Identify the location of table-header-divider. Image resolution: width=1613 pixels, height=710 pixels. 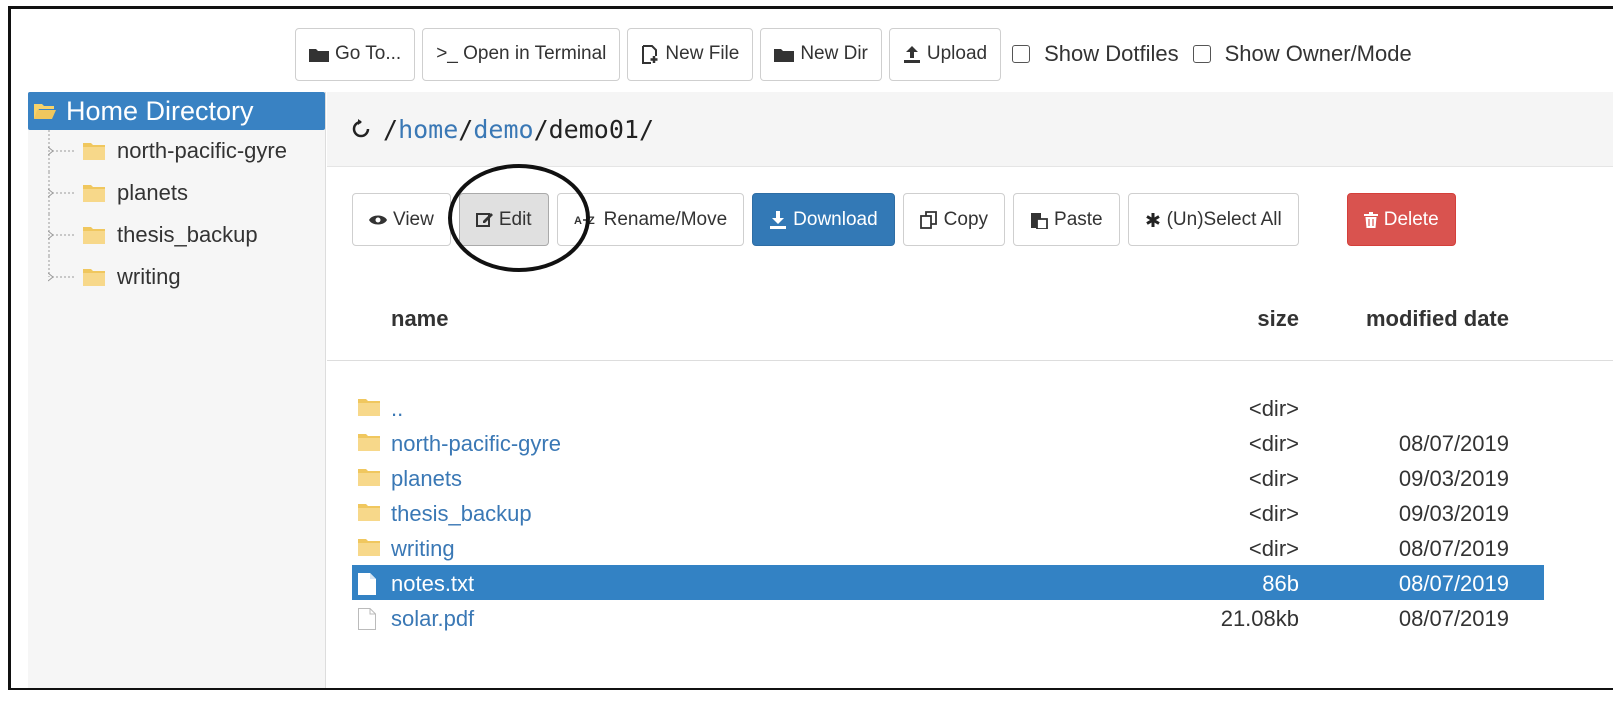
(970, 360).